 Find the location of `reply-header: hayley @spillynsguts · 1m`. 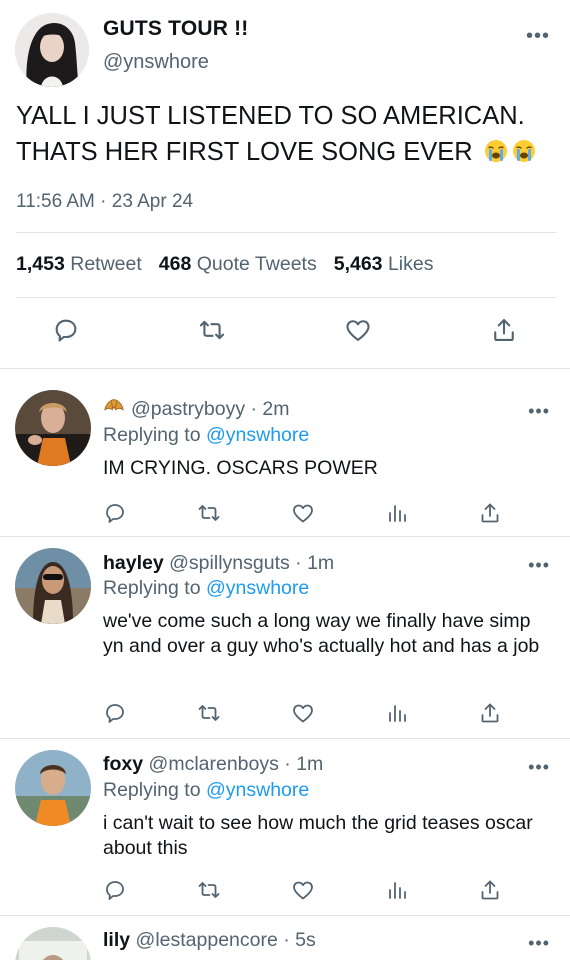

reply-header: hayley @spillynsguts · 1m is located at coordinates (218, 563).